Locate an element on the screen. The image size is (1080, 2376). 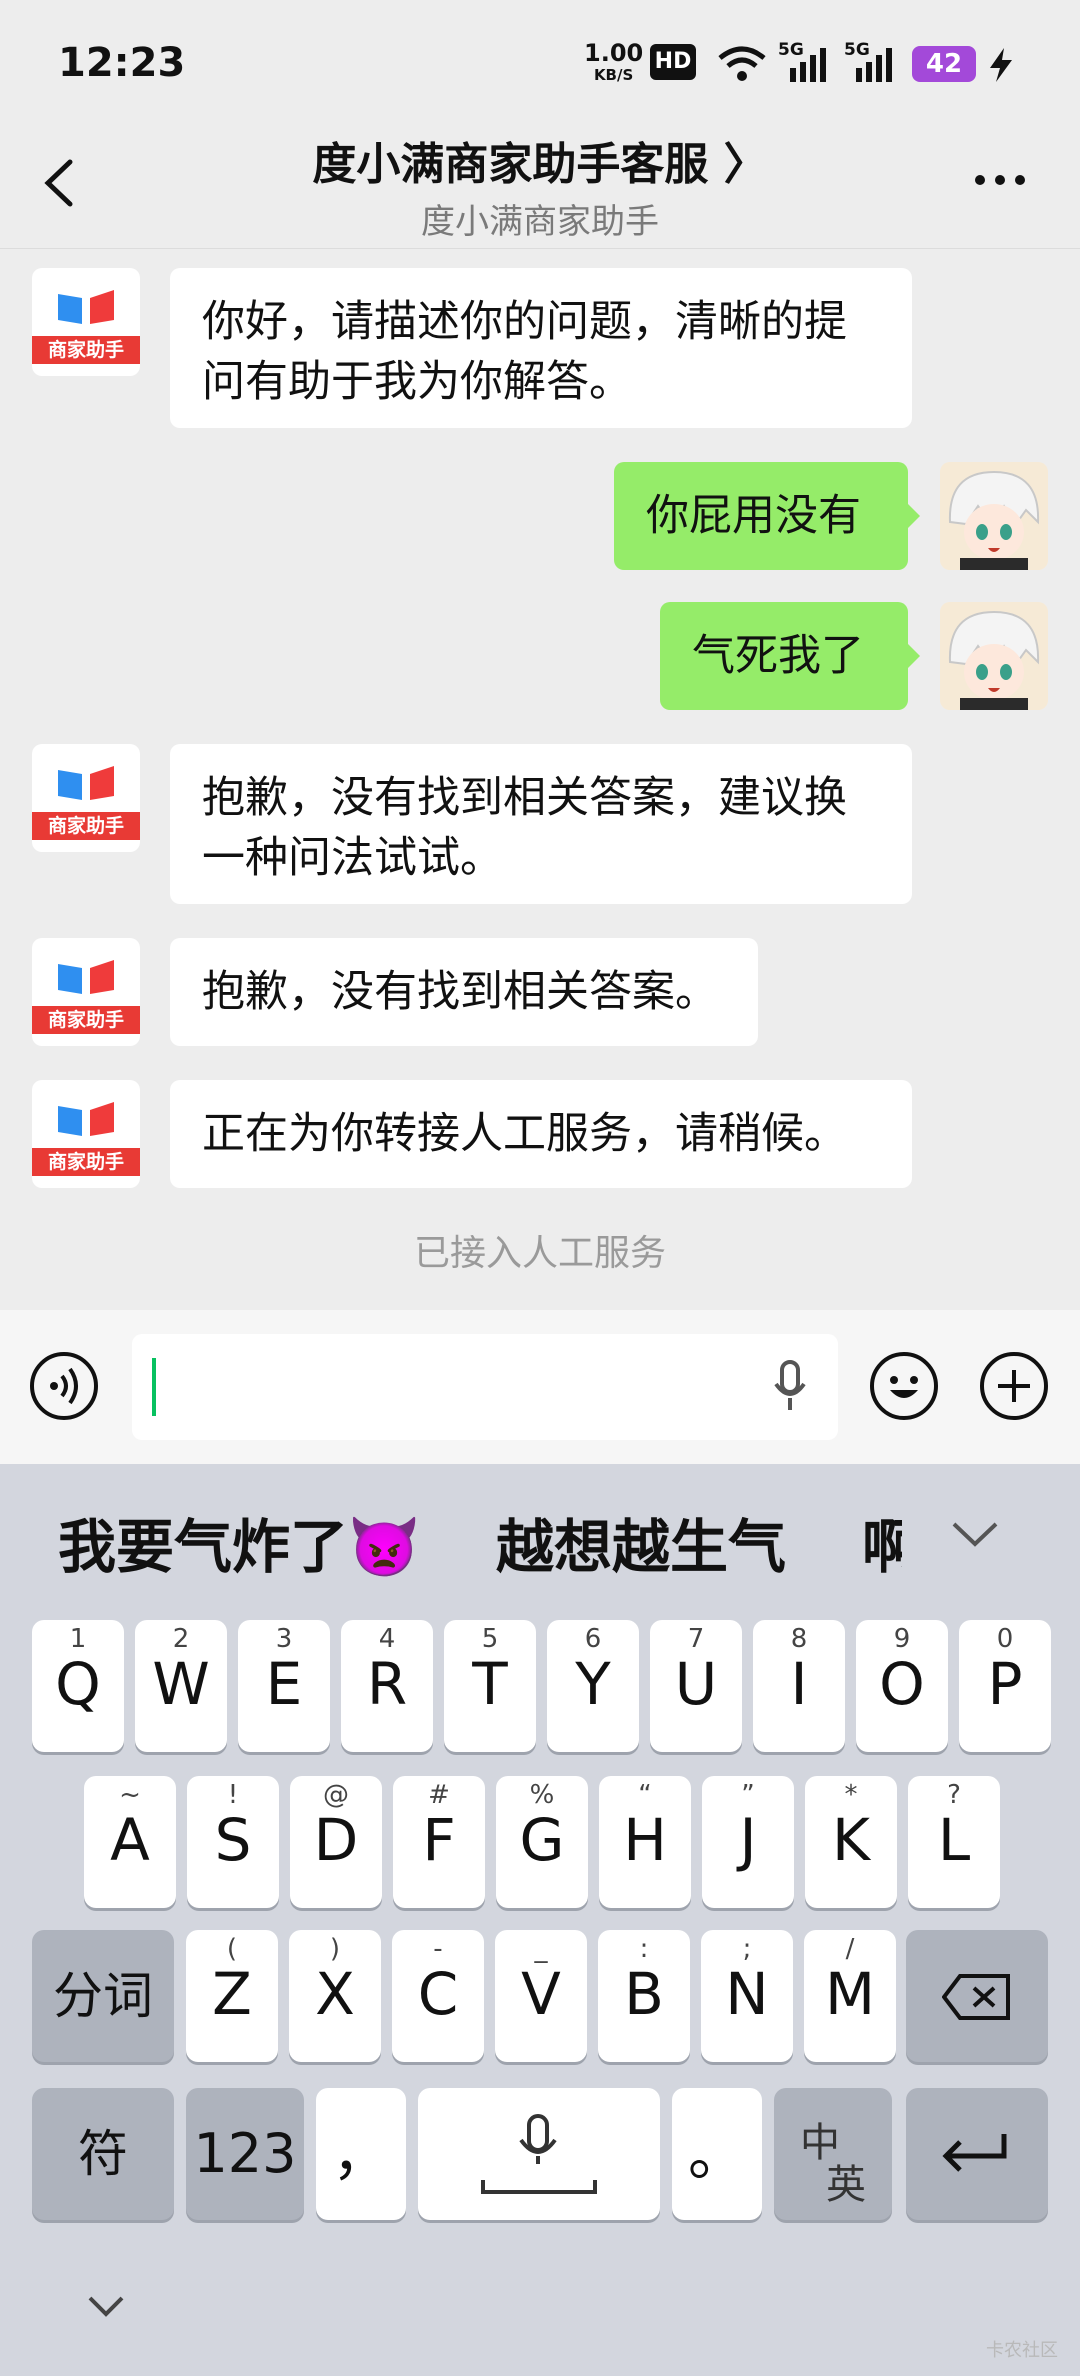
key-letter: K is located at coordinates (851, 1840).